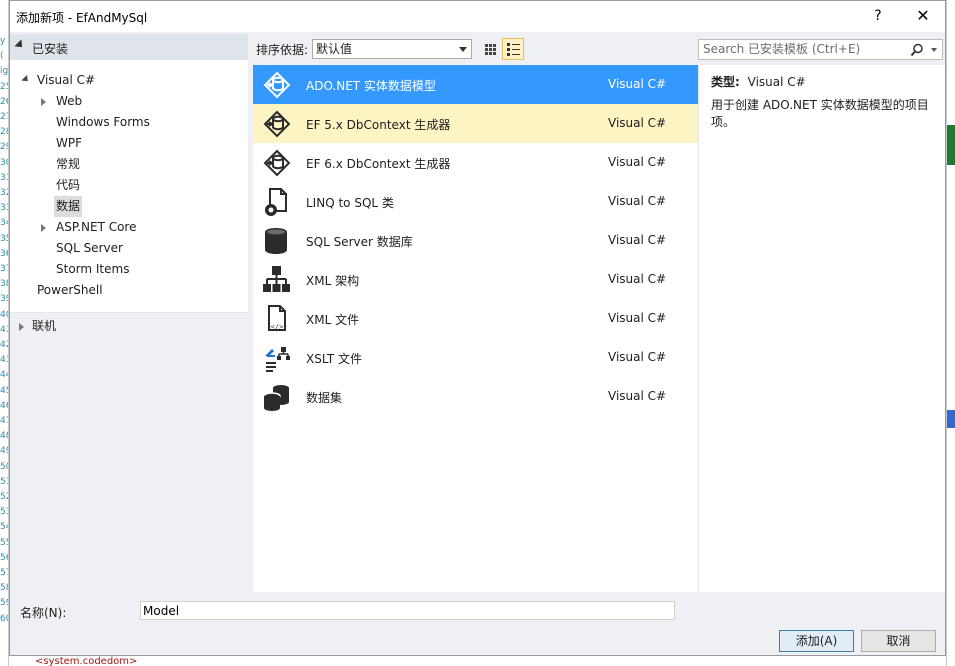 This screenshot has width=955, height=666. I want to click on line-number: 25, so click(4, 86).